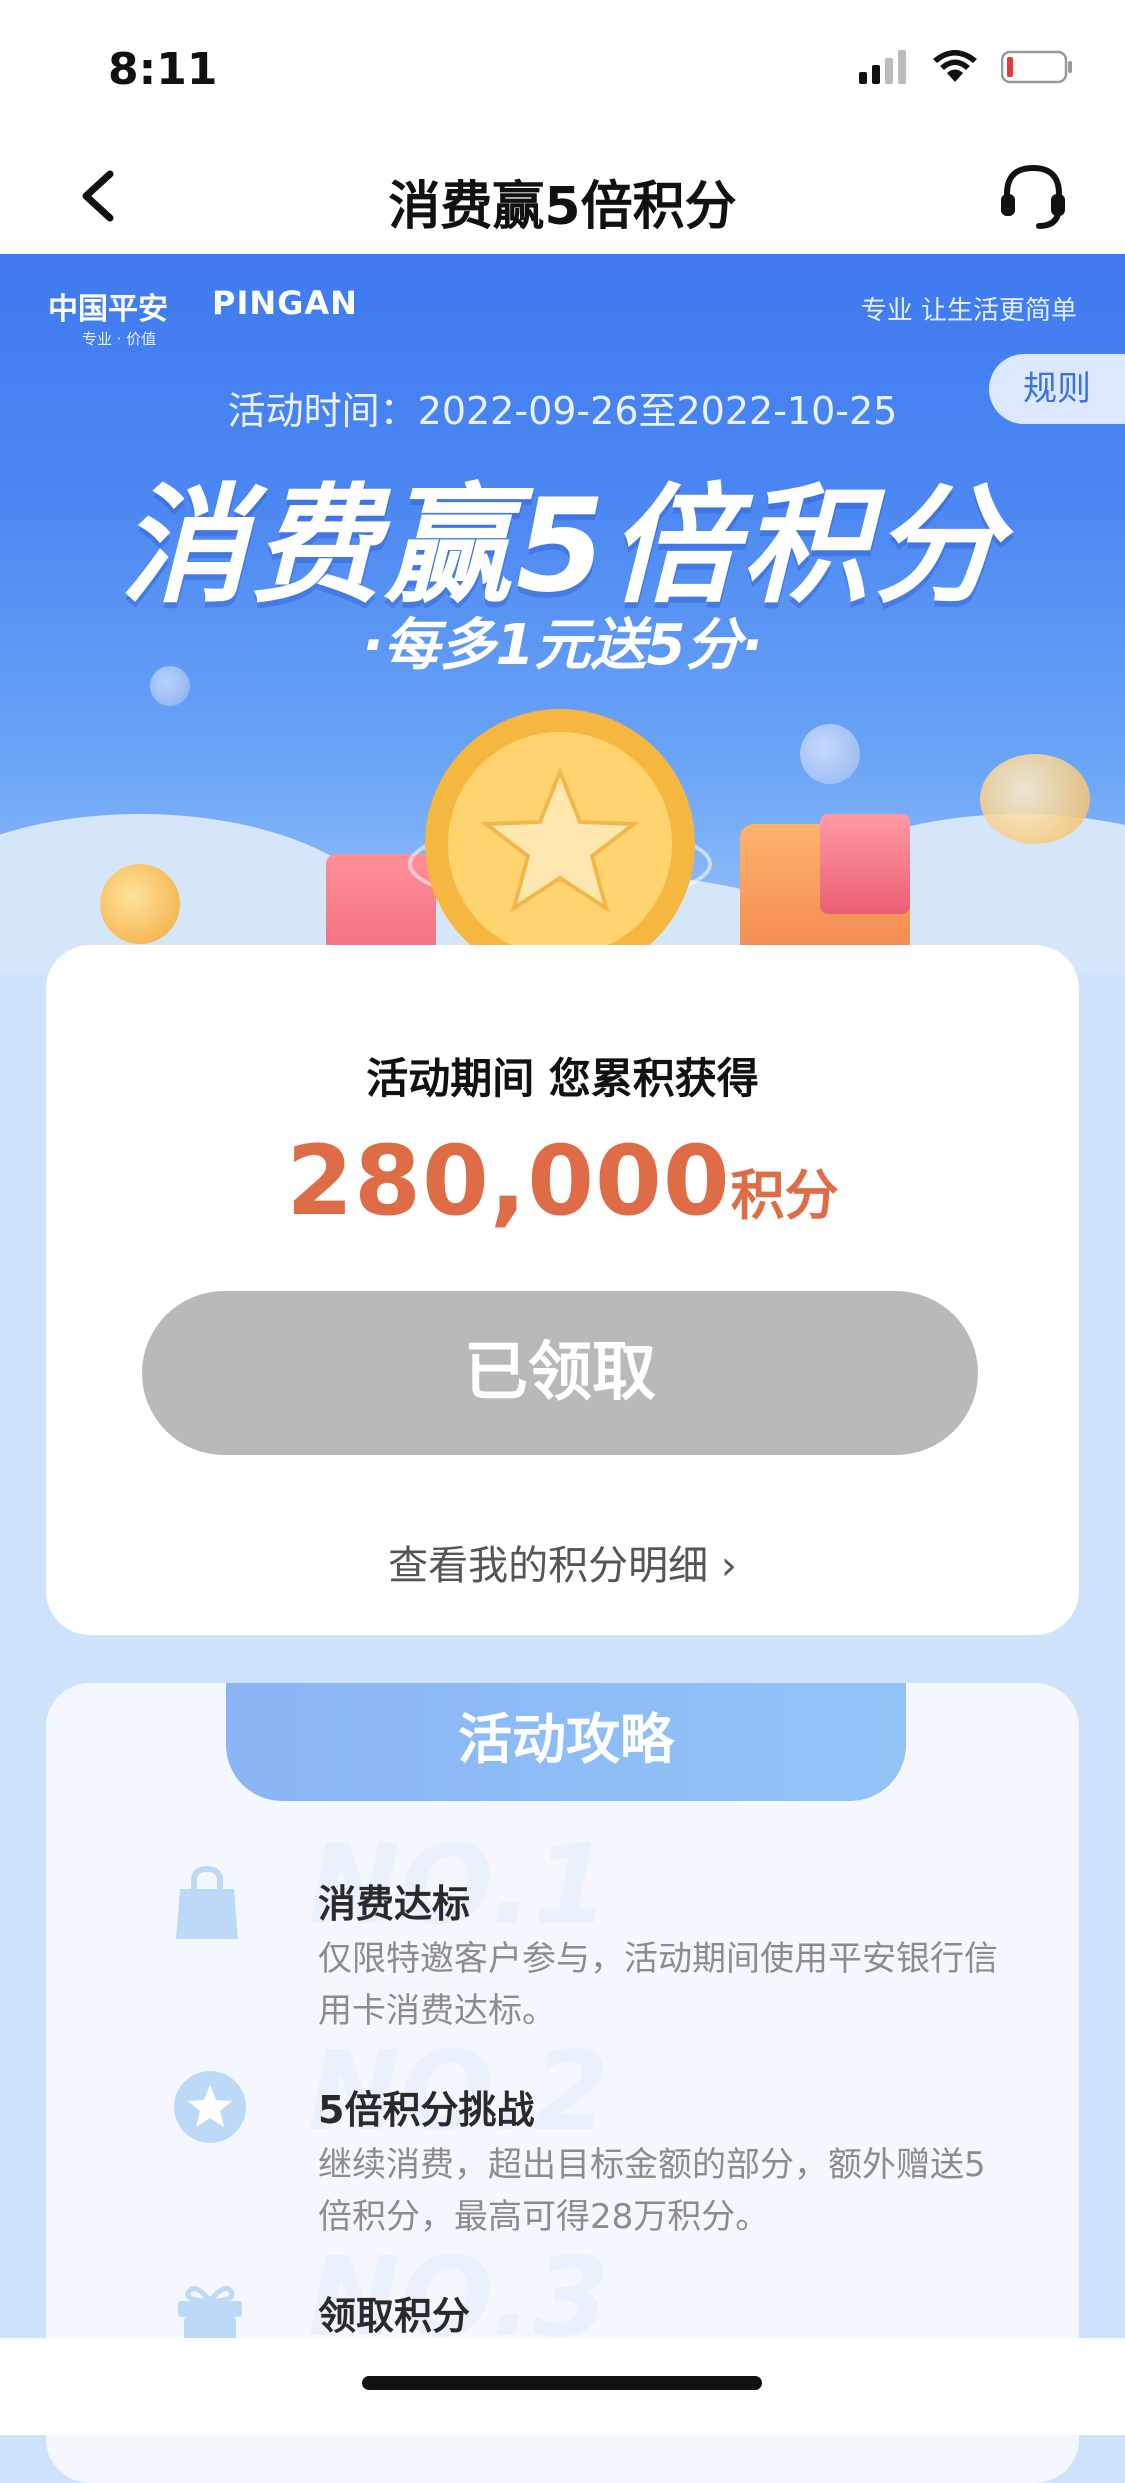 The width and height of the screenshot is (1125, 2483). I want to click on brand-logo-en: PINGAN, so click(285, 303).